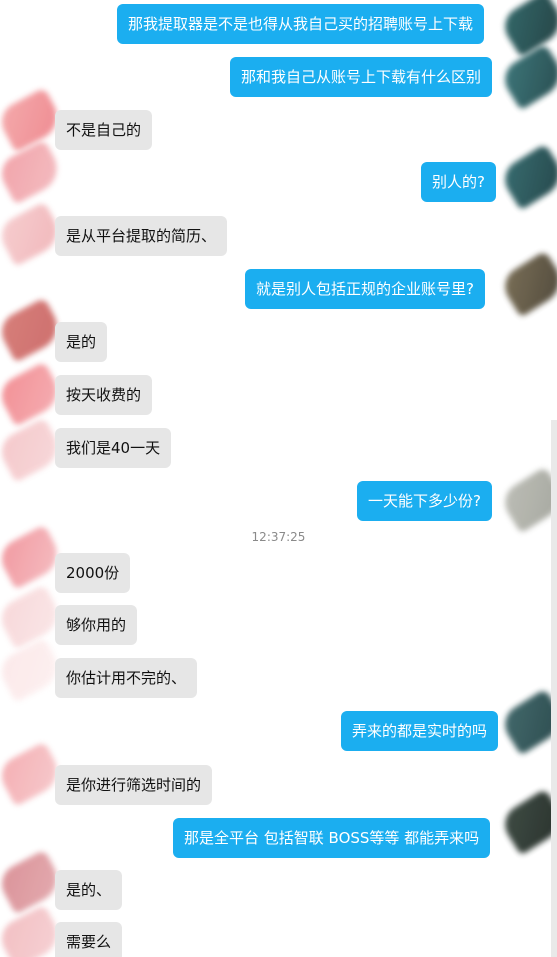 This screenshot has height=957, width=557. Describe the element at coordinates (301, 24) in the screenshot. I see `message-bubble-outgoing: 那我提取器是不是也得从我自己买的招聘账号上下载` at that location.